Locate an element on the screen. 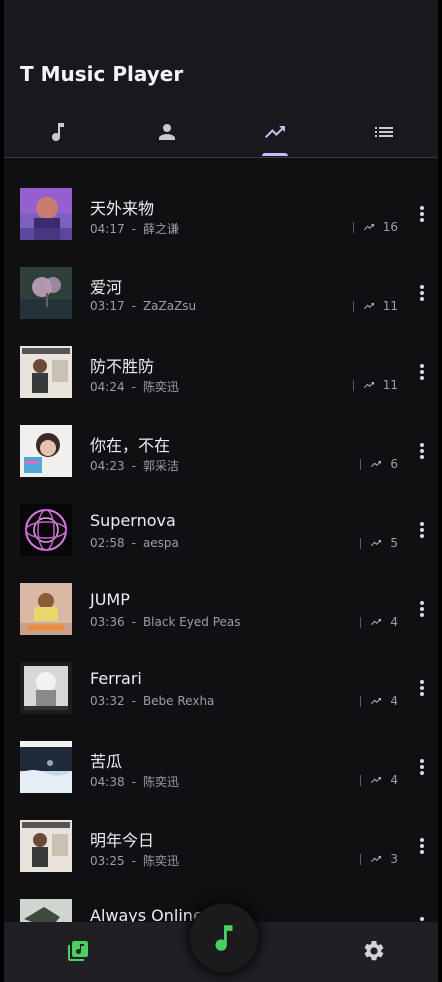 This screenshot has width=442, height=982. song-title: 你在，不在 is located at coordinates (130, 445).